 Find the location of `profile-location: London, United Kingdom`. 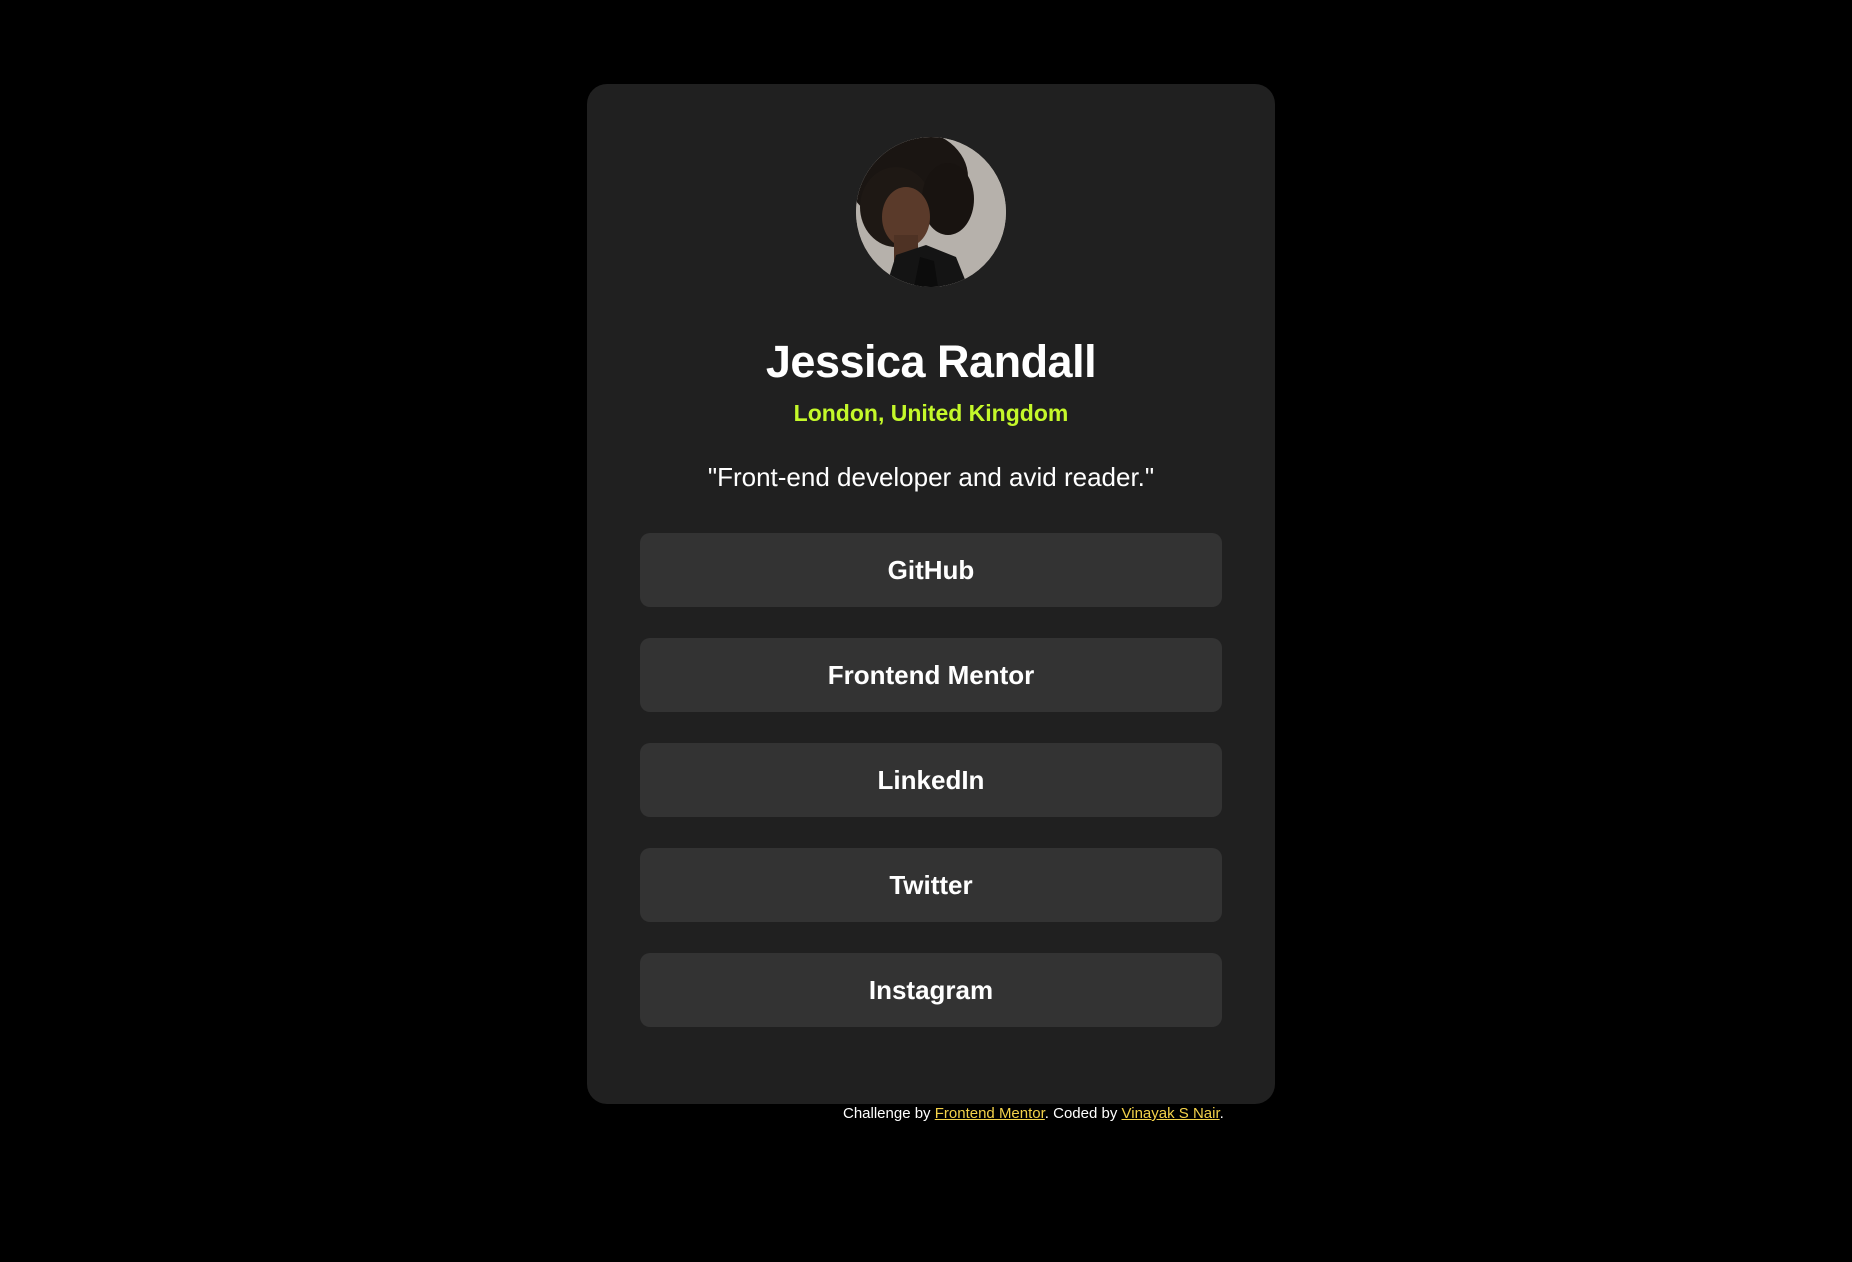

profile-location: London, United Kingdom is located at coordinates (931, 413).